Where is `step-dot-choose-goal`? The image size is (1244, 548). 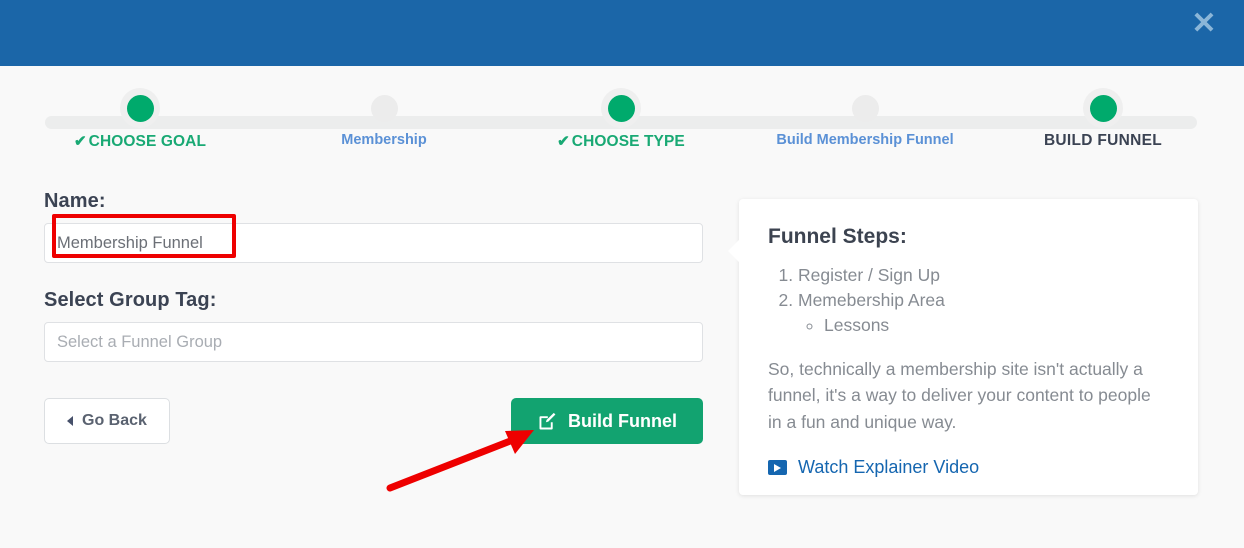
step-dot-choose-goal is located at coordinates (140, 108).